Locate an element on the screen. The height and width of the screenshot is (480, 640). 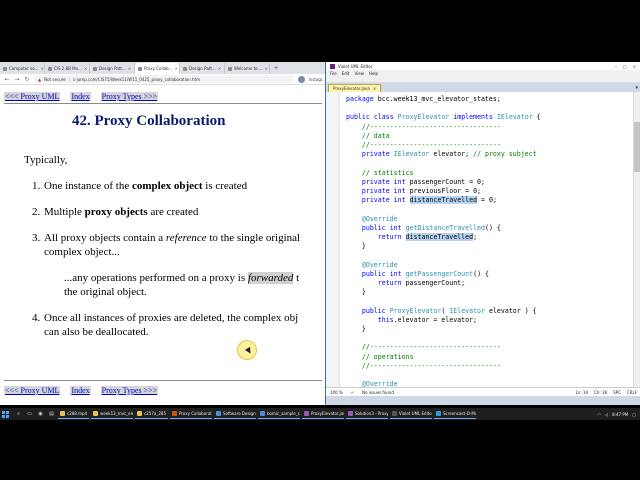
line-ending: CRLF is located at coordinates (631, 392).